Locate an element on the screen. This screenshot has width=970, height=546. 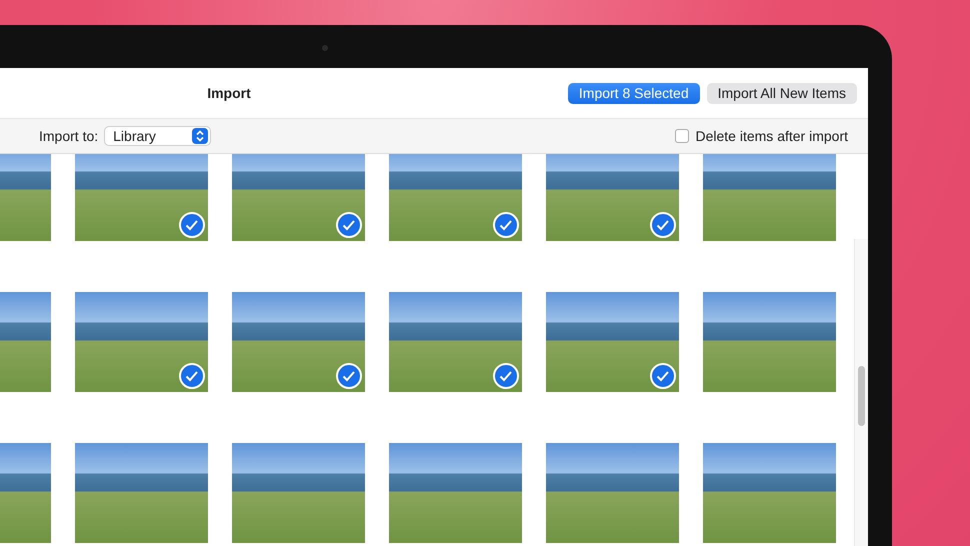
import-to-label: Import to: is located at coordinates (68, 136).